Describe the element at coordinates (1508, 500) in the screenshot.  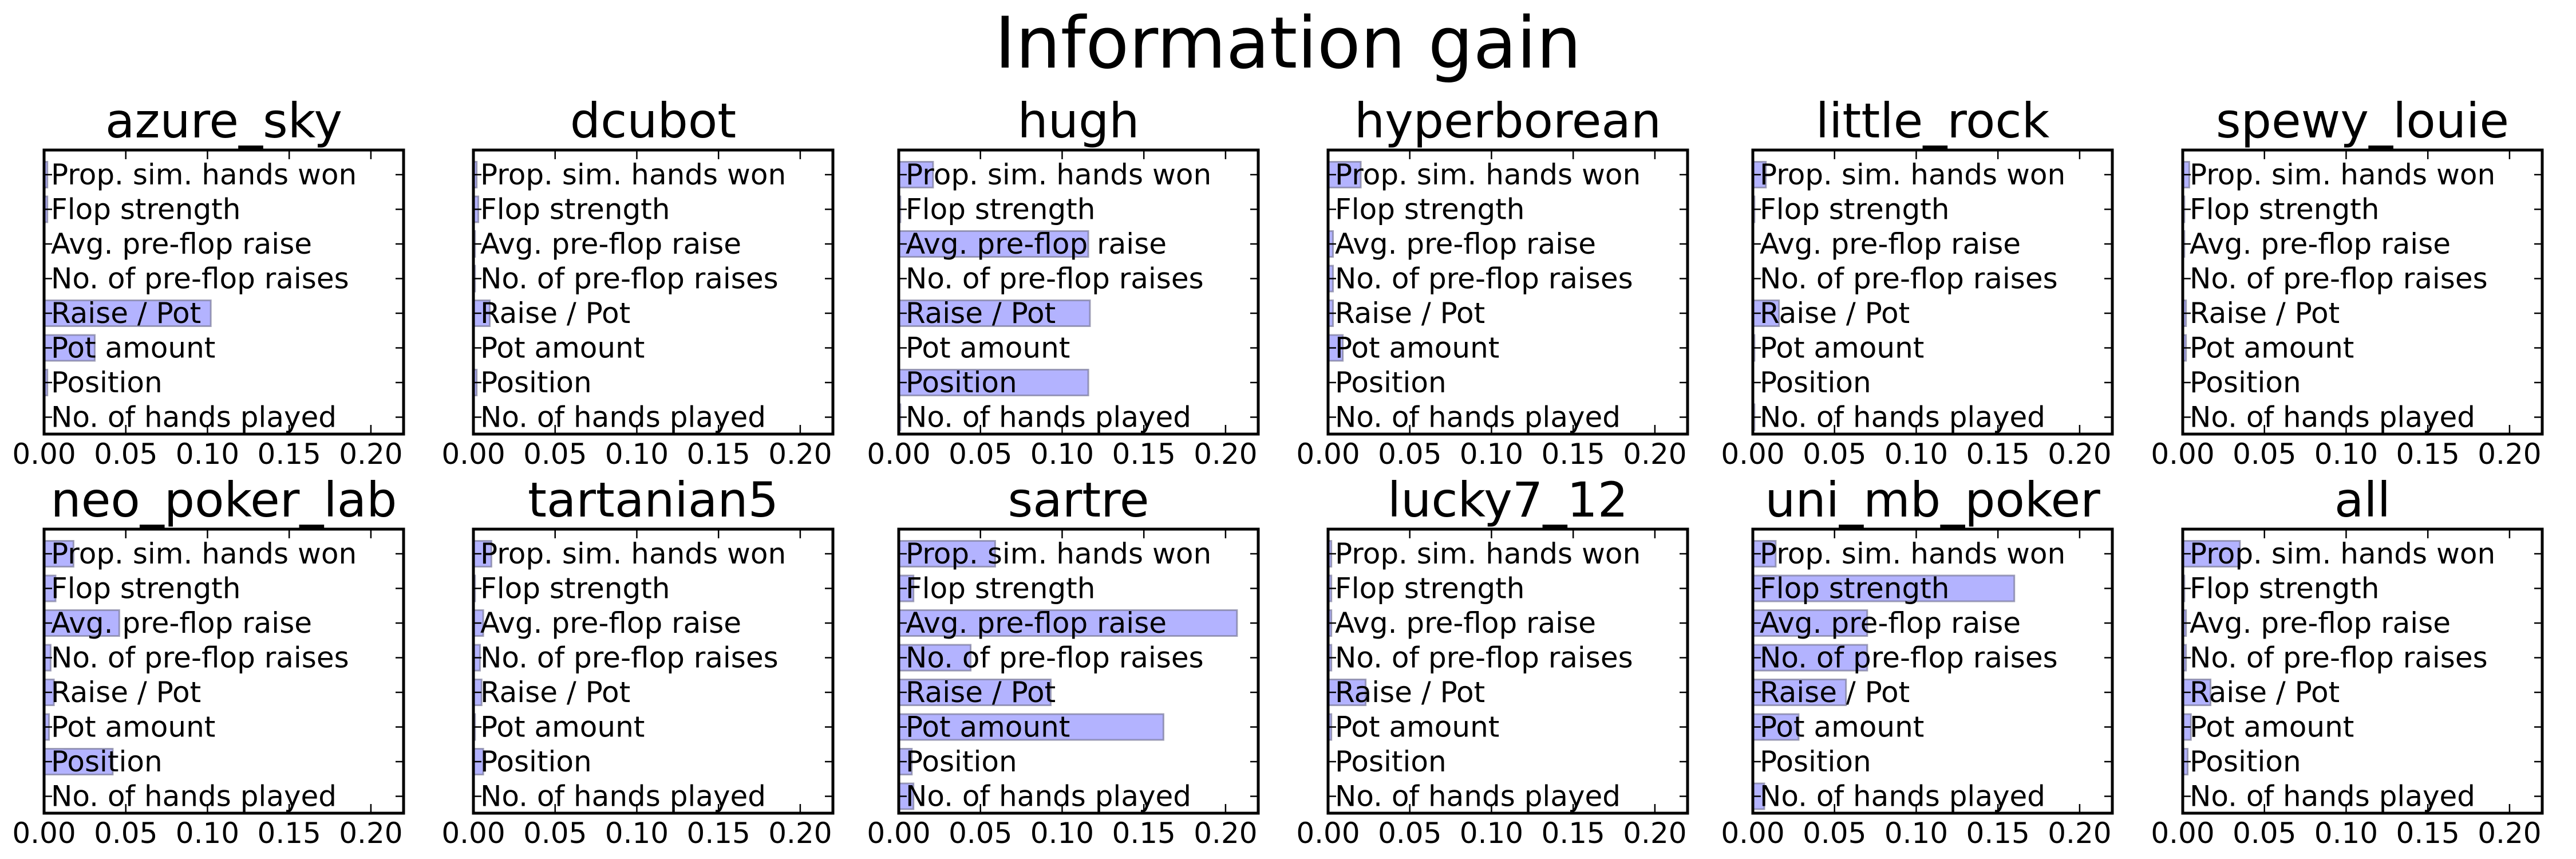
I see `panel-title: lucky7_12` at that location.